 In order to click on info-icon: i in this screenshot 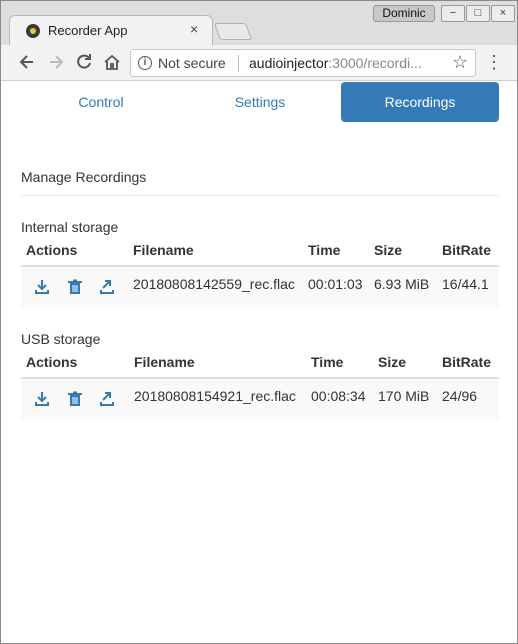, I will do `click(145, 63)`.